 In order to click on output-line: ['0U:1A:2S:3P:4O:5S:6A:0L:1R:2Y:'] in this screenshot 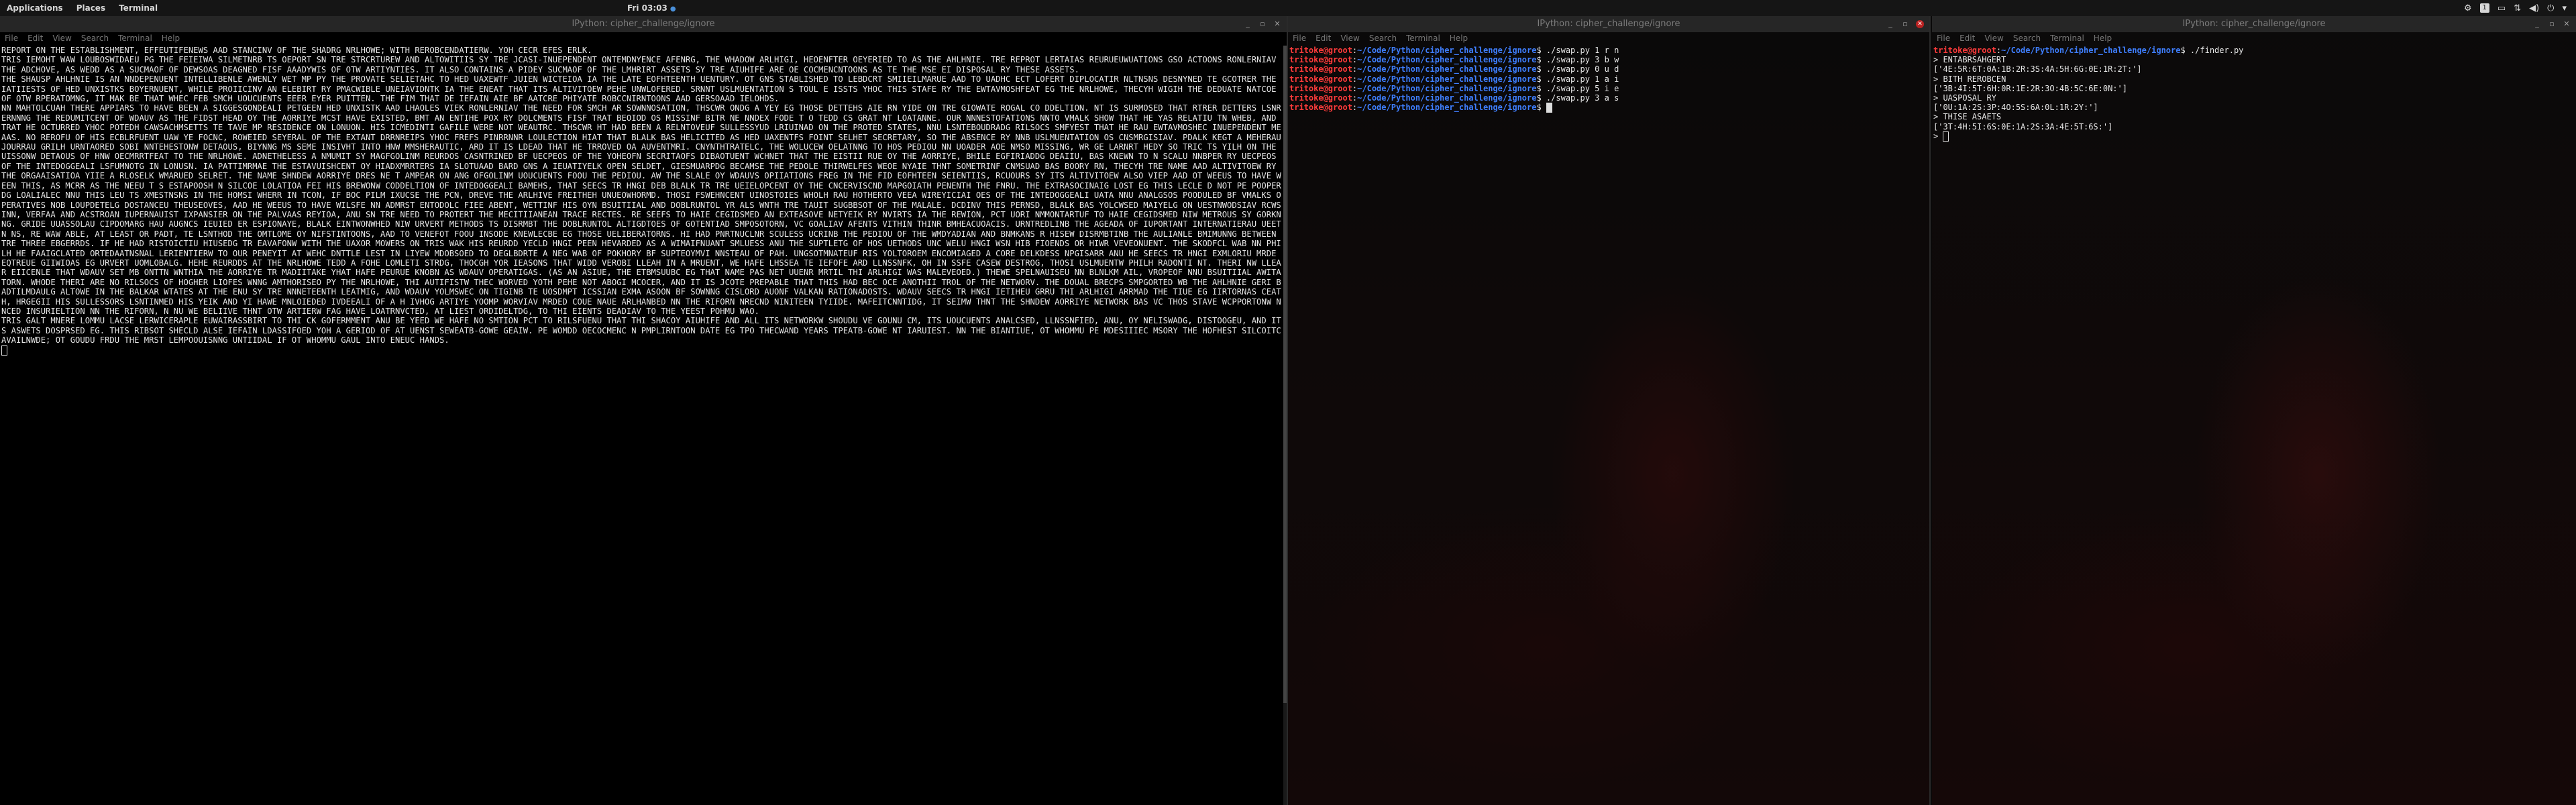, I will do `click(2015, 108)`.